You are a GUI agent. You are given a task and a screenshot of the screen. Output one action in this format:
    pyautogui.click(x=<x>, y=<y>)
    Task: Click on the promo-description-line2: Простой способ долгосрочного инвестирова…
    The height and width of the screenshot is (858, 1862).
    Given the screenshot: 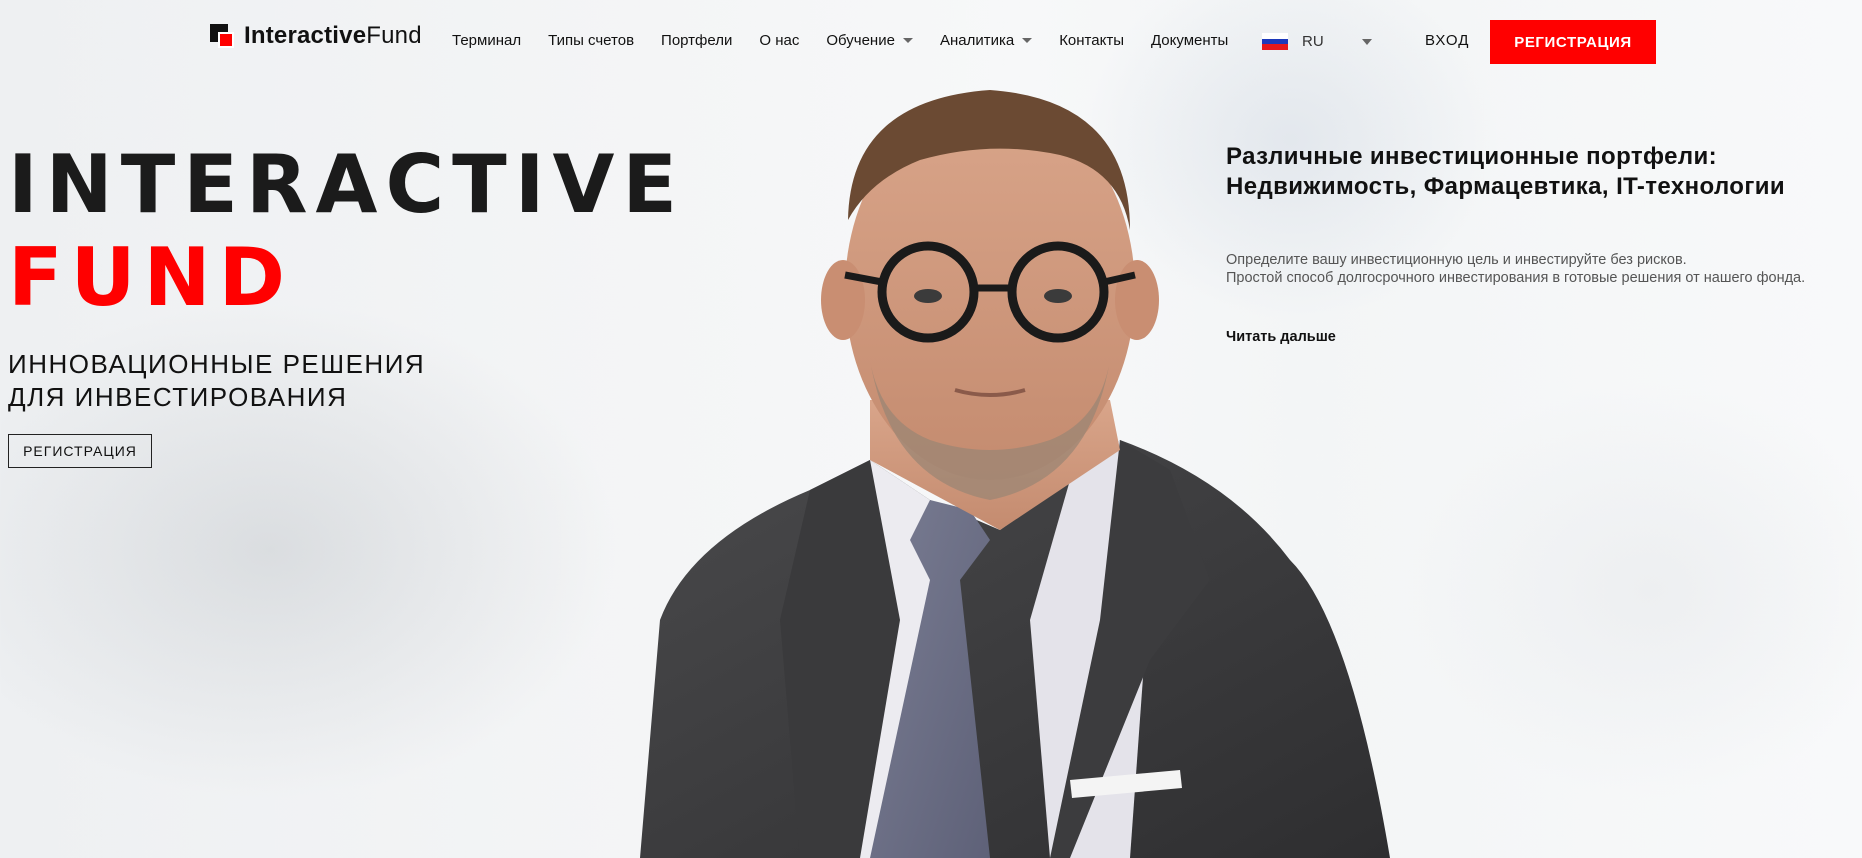 What is the action you would take?
    pyautogui.click(x=1516, y=278)
    